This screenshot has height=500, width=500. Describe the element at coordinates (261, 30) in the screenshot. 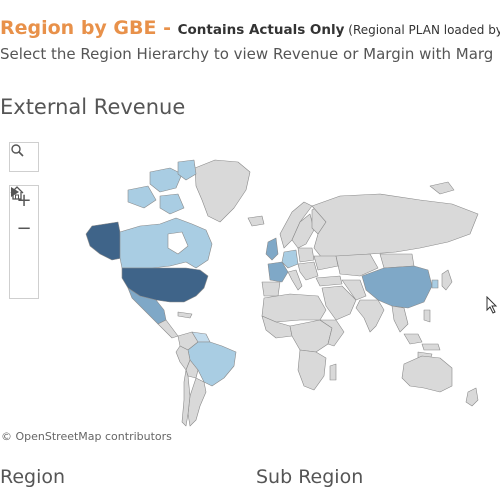

I see `title-sub: Contains Actuals Only` at that location.